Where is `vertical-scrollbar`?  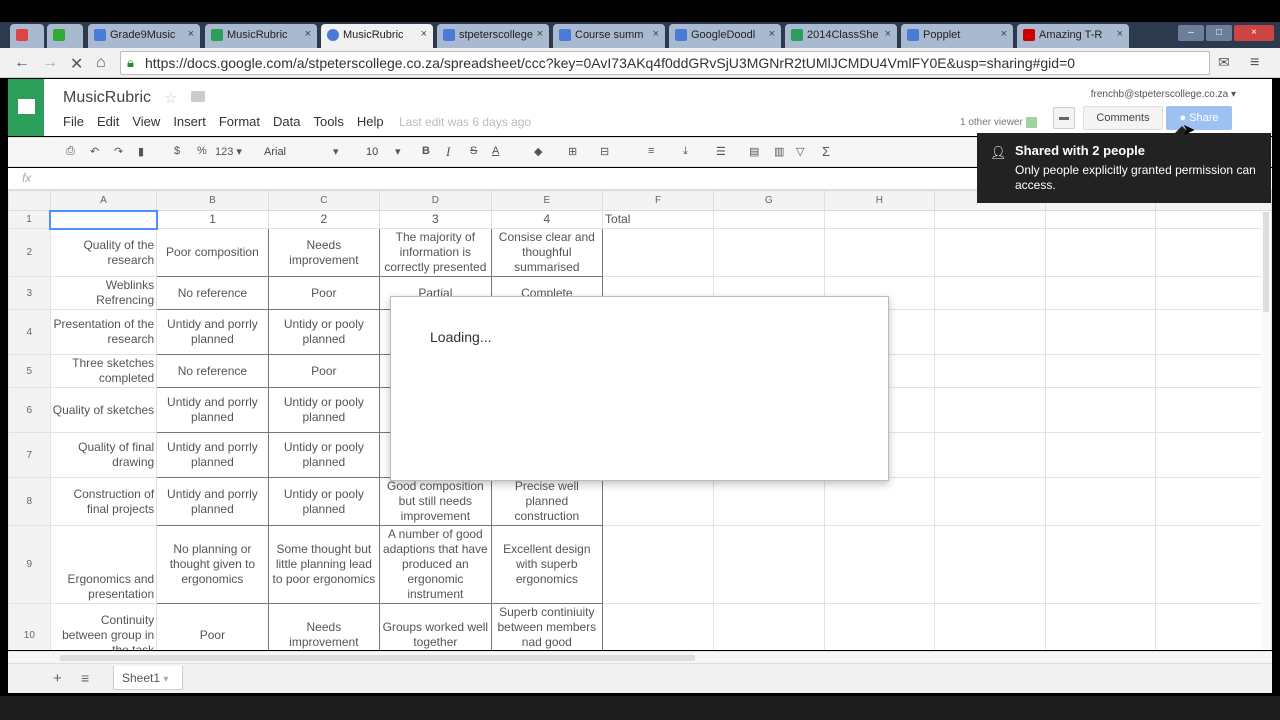 vertical-scrollbar is located at coordinates (1266, 431).